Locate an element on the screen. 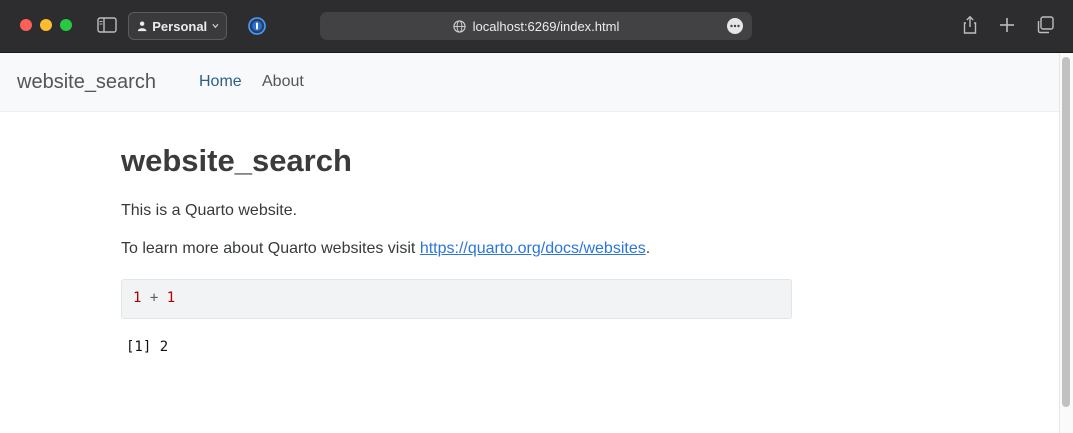  browser-toolbar: Personal localhost:6269/index.html is located at coordinates (536, 26).